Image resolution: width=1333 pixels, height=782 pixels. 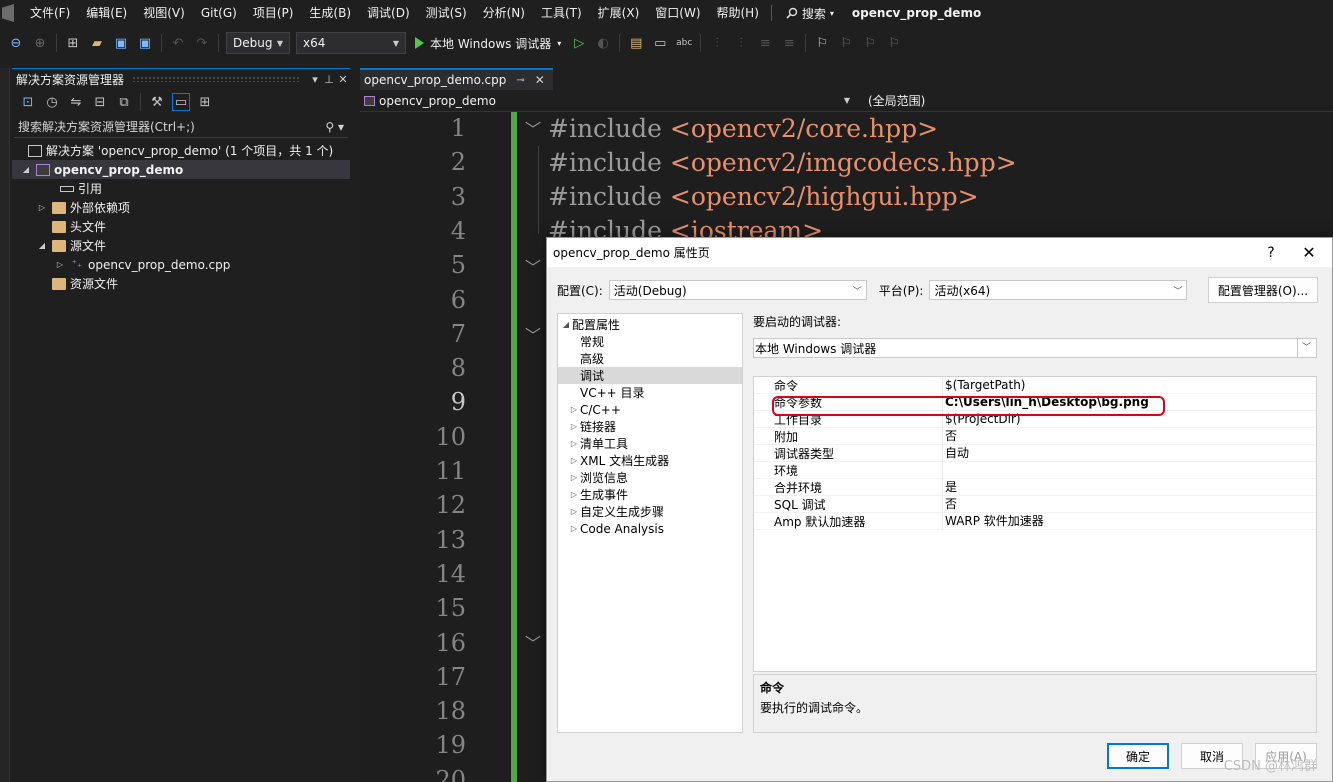 I want to click on property-tree-item: ▷ Code Analysis, so click(x=650, y=528).